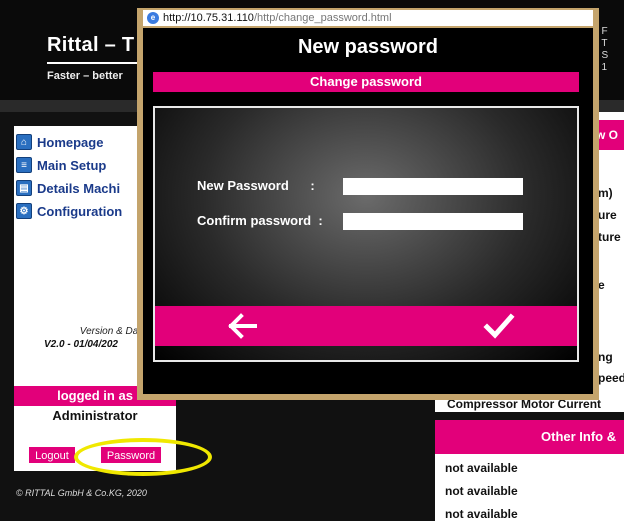  I want to click on sidebar-item-label: Configuration, so click(80, 211).